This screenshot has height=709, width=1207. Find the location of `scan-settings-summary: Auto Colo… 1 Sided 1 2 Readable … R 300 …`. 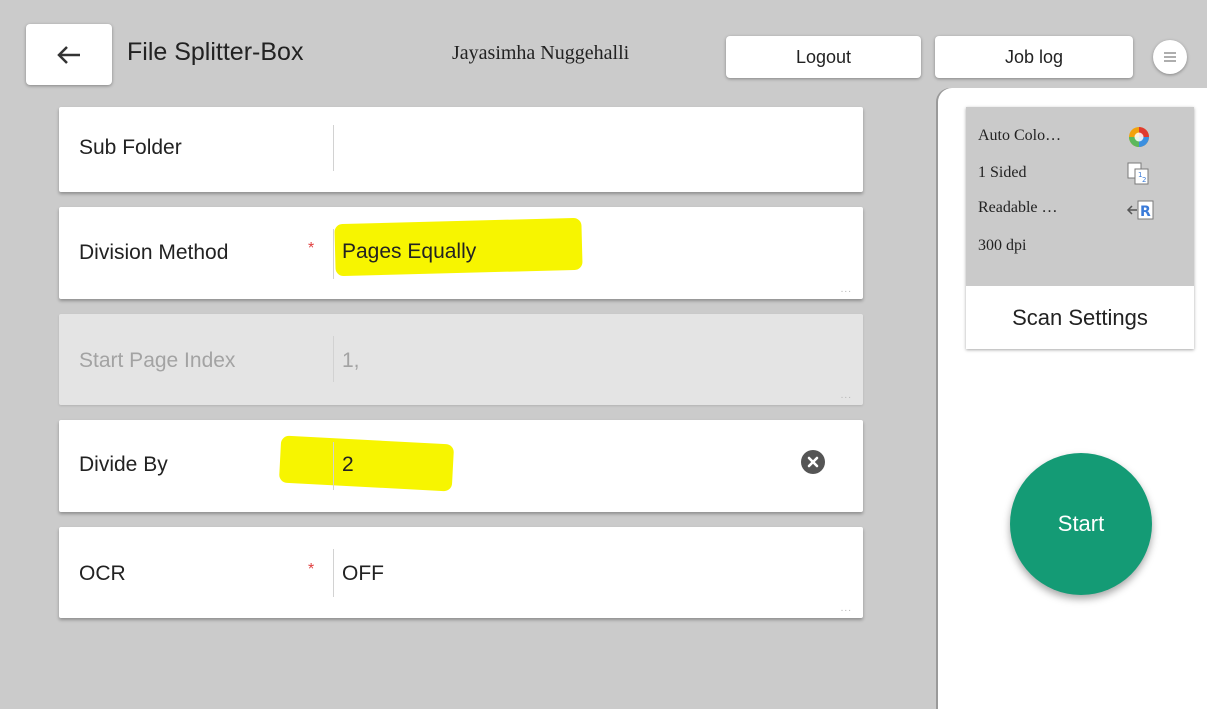

scan-settings-summary: Auto Colo… 1 Sided 1 2 Readable … R 300 … is located at coordinates (1080, 196).